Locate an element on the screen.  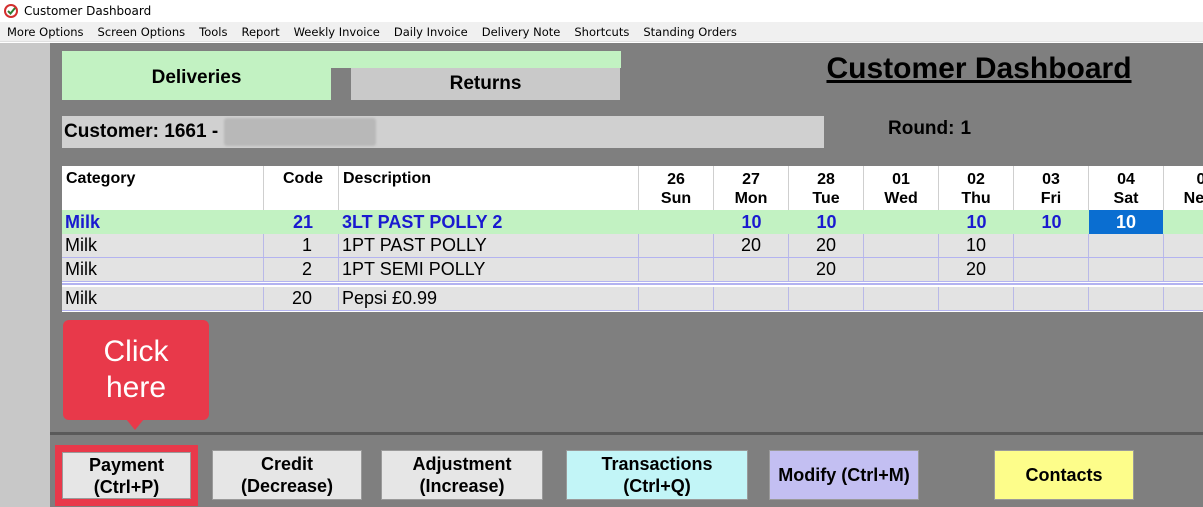
credit-button-label: Credit is located at coordinates (286, 464).